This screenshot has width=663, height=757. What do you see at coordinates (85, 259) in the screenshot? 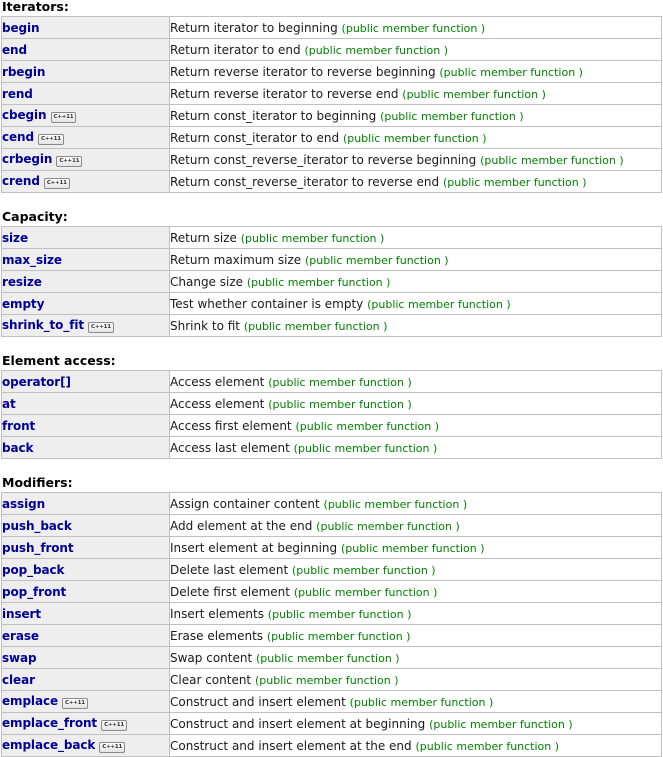
I see `member-name-cell: max_size` at bounding box center [85, 259].